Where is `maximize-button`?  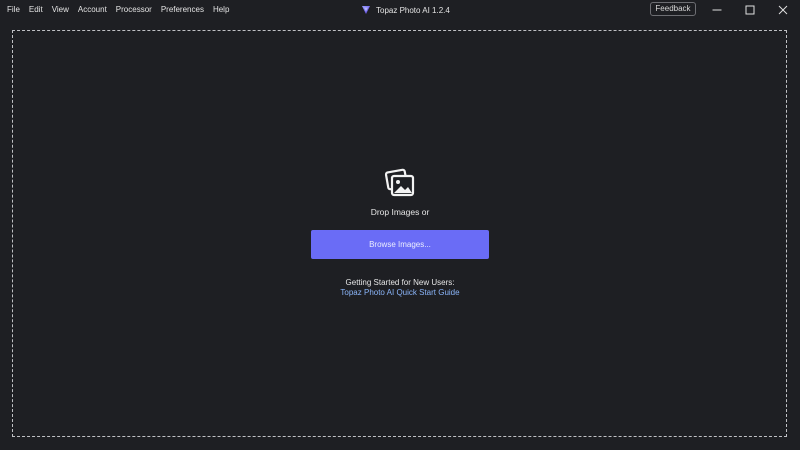
maximize-button is located at coordinates (750, 10).